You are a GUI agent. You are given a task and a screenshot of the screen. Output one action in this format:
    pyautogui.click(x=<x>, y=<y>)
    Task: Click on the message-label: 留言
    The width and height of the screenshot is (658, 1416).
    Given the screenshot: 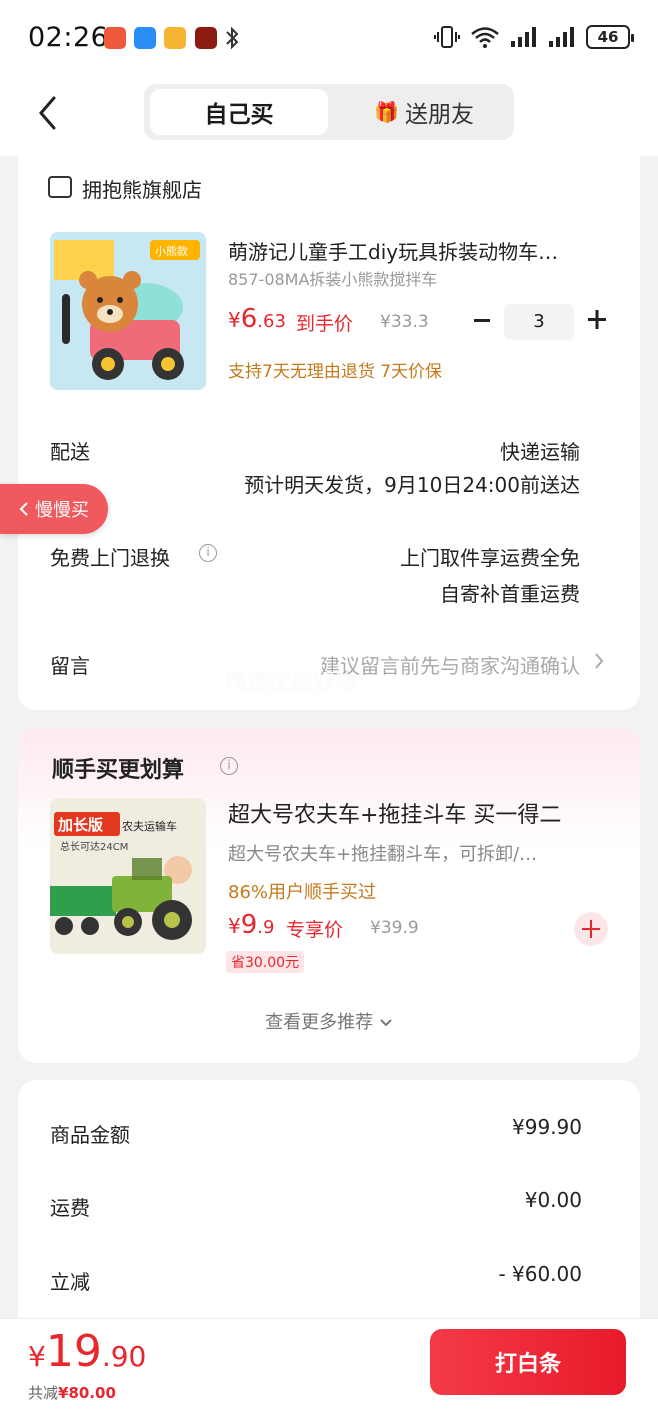 What is the action you would take?
    pyautogui.click(x=70, y=666)
    